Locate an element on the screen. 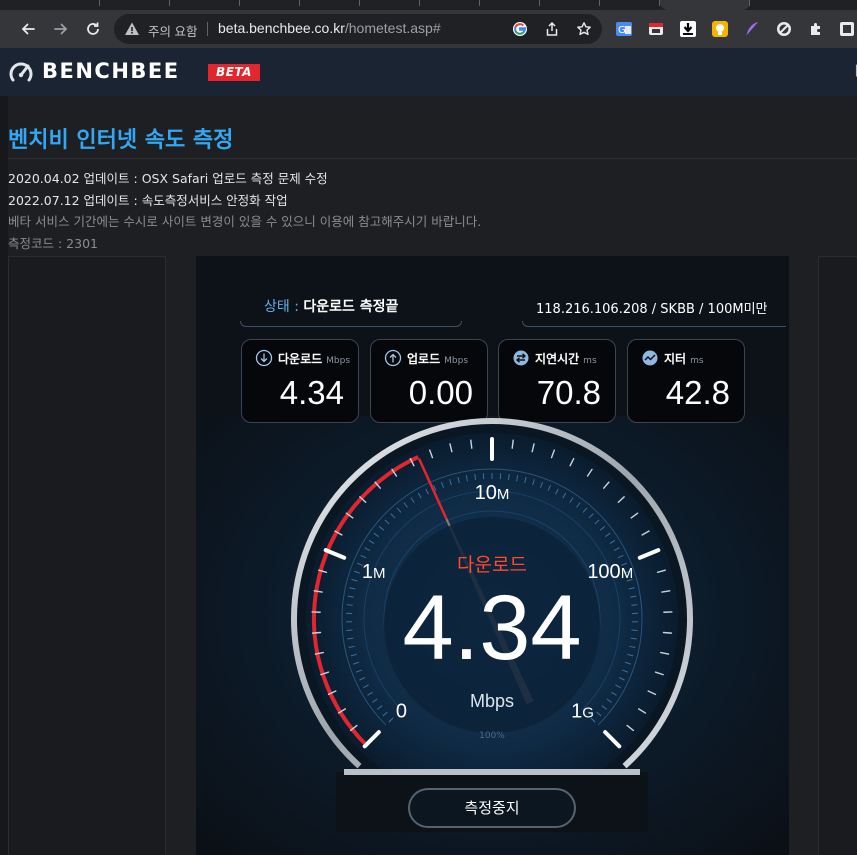 The width and height of the screenshot is (857, 855). gauge-scale-label: 1M is located at coordinates (374, 572).